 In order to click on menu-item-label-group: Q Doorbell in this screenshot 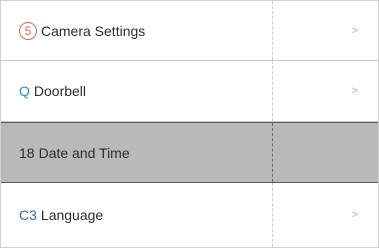, I will do `click(52, 91)`.